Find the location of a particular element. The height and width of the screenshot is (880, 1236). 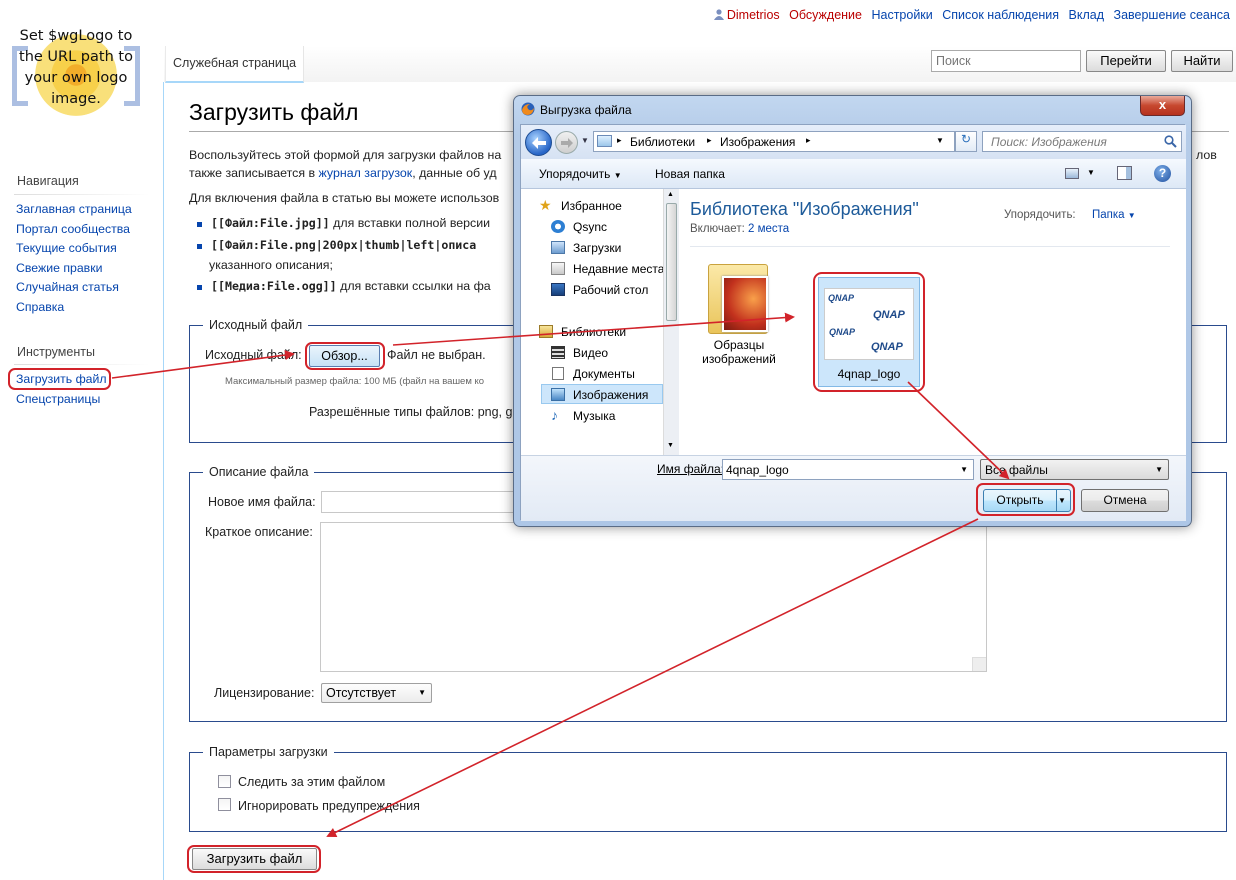

arrow-browse-to-file is located at coordinates (593, 329).